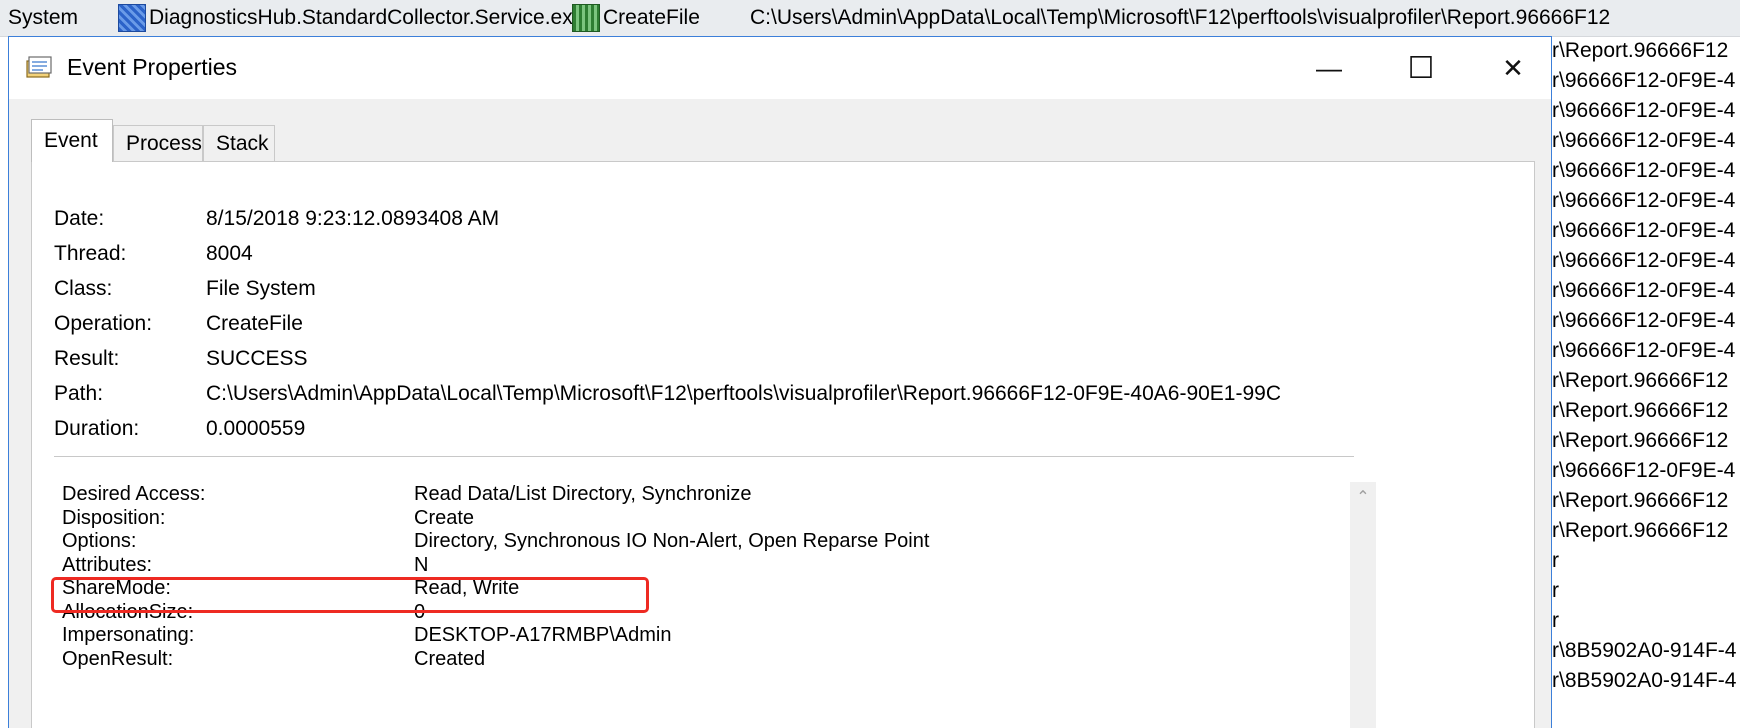 The width and height of the screenshot is (1740, 728). Describe the element at coordinates (132, 18) in the screenshot. I see `process-icon` at that location.